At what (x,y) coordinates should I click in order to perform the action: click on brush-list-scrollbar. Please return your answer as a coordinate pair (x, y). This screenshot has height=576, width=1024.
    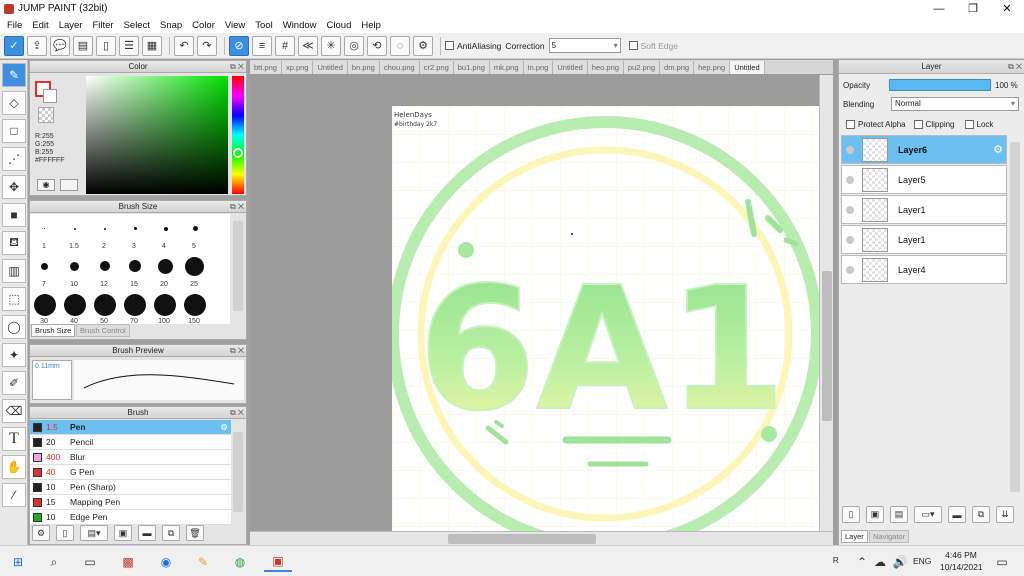
    Looking at the image, I should click on (238, 472).